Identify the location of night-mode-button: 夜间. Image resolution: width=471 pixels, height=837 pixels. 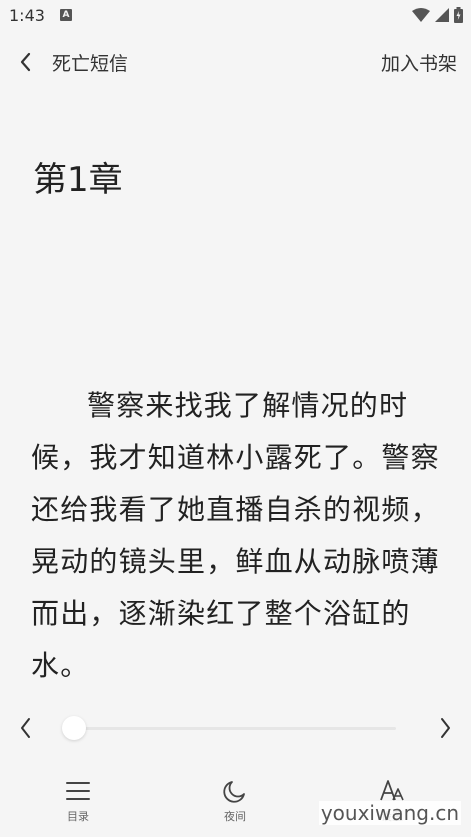
(235, 801).